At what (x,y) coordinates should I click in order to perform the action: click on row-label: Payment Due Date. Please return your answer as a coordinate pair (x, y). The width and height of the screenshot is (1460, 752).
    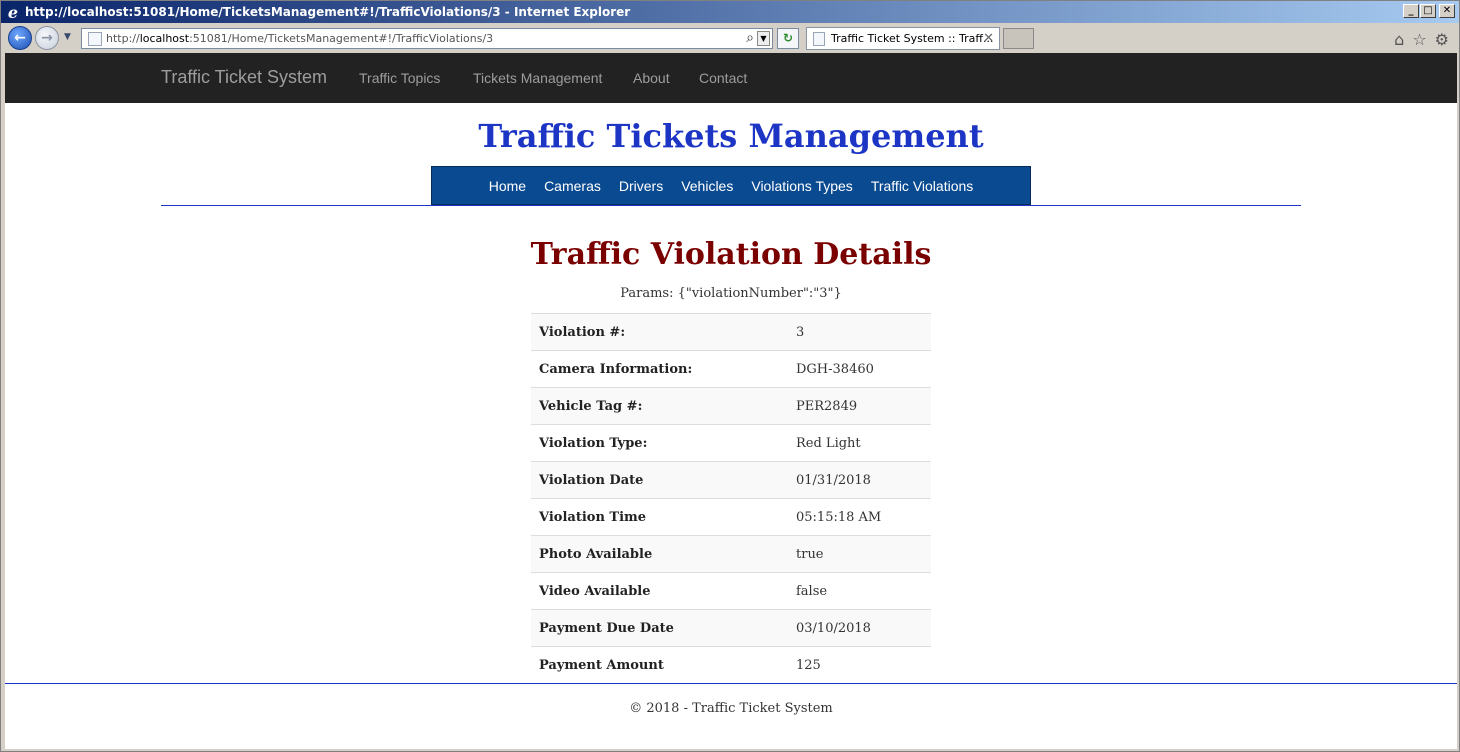
    Looking at the image, I should click on (606, 628).